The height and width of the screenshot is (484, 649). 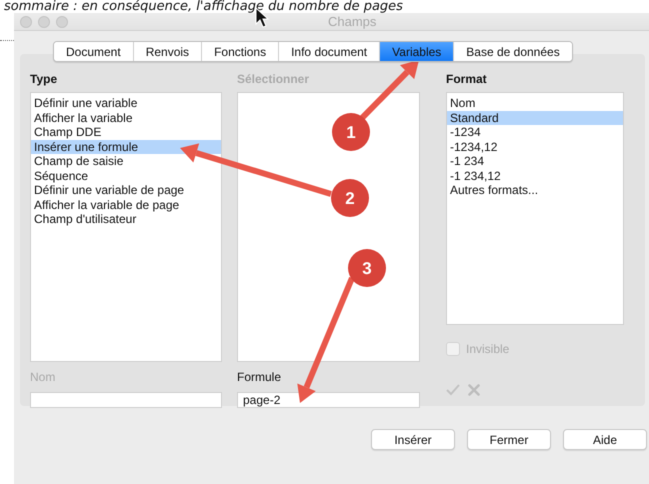 What do you see at coordinates (367, 268) in the screenshot?
I see `step-badge: 3` at bounding box center [367, 268].